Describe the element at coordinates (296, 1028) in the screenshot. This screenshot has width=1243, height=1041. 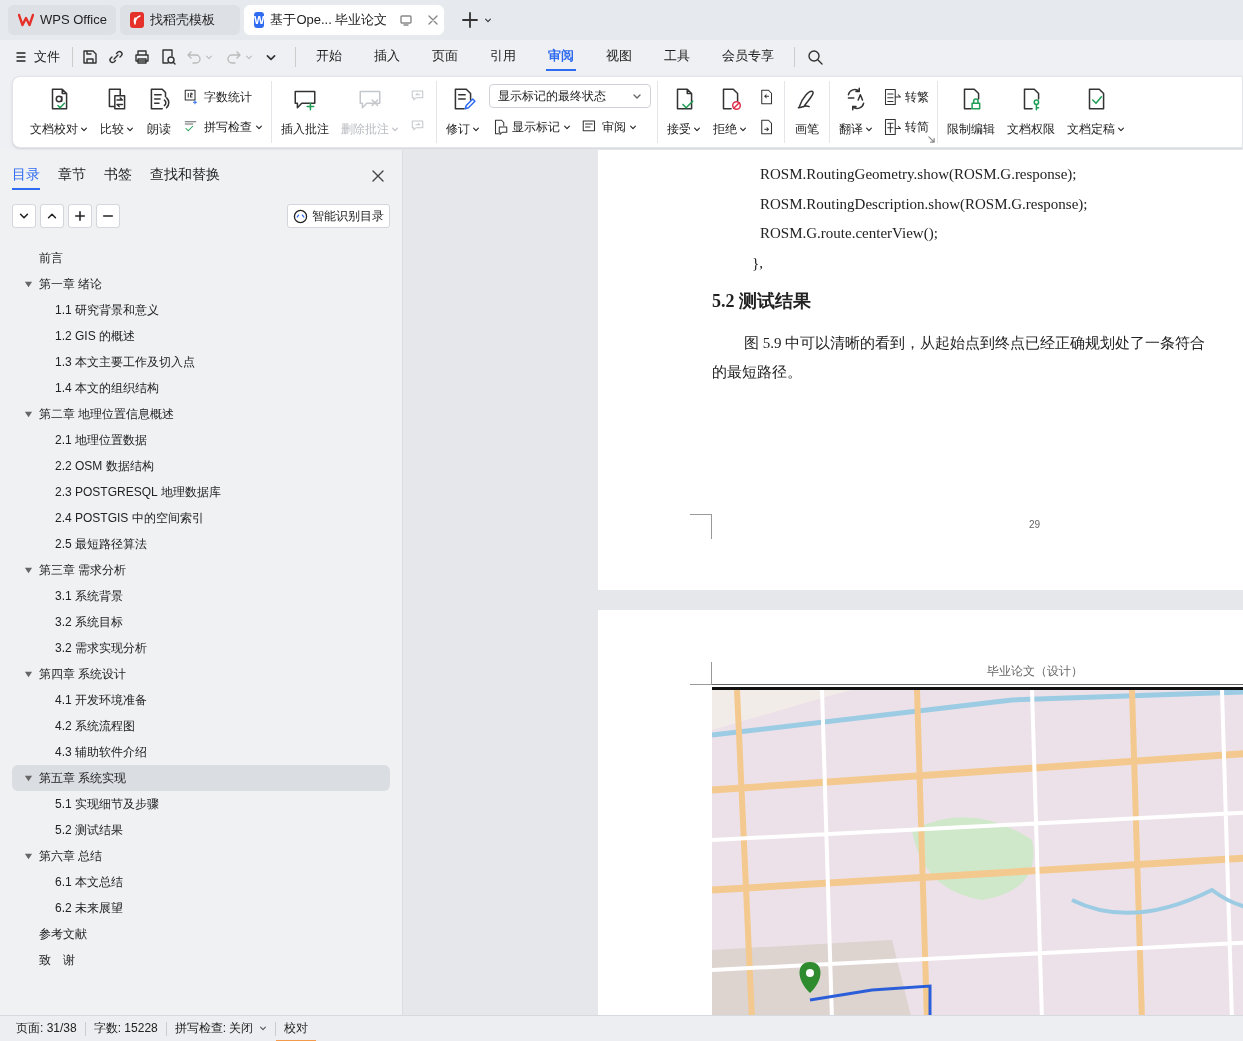
I see `status-item: 校对` at that location.